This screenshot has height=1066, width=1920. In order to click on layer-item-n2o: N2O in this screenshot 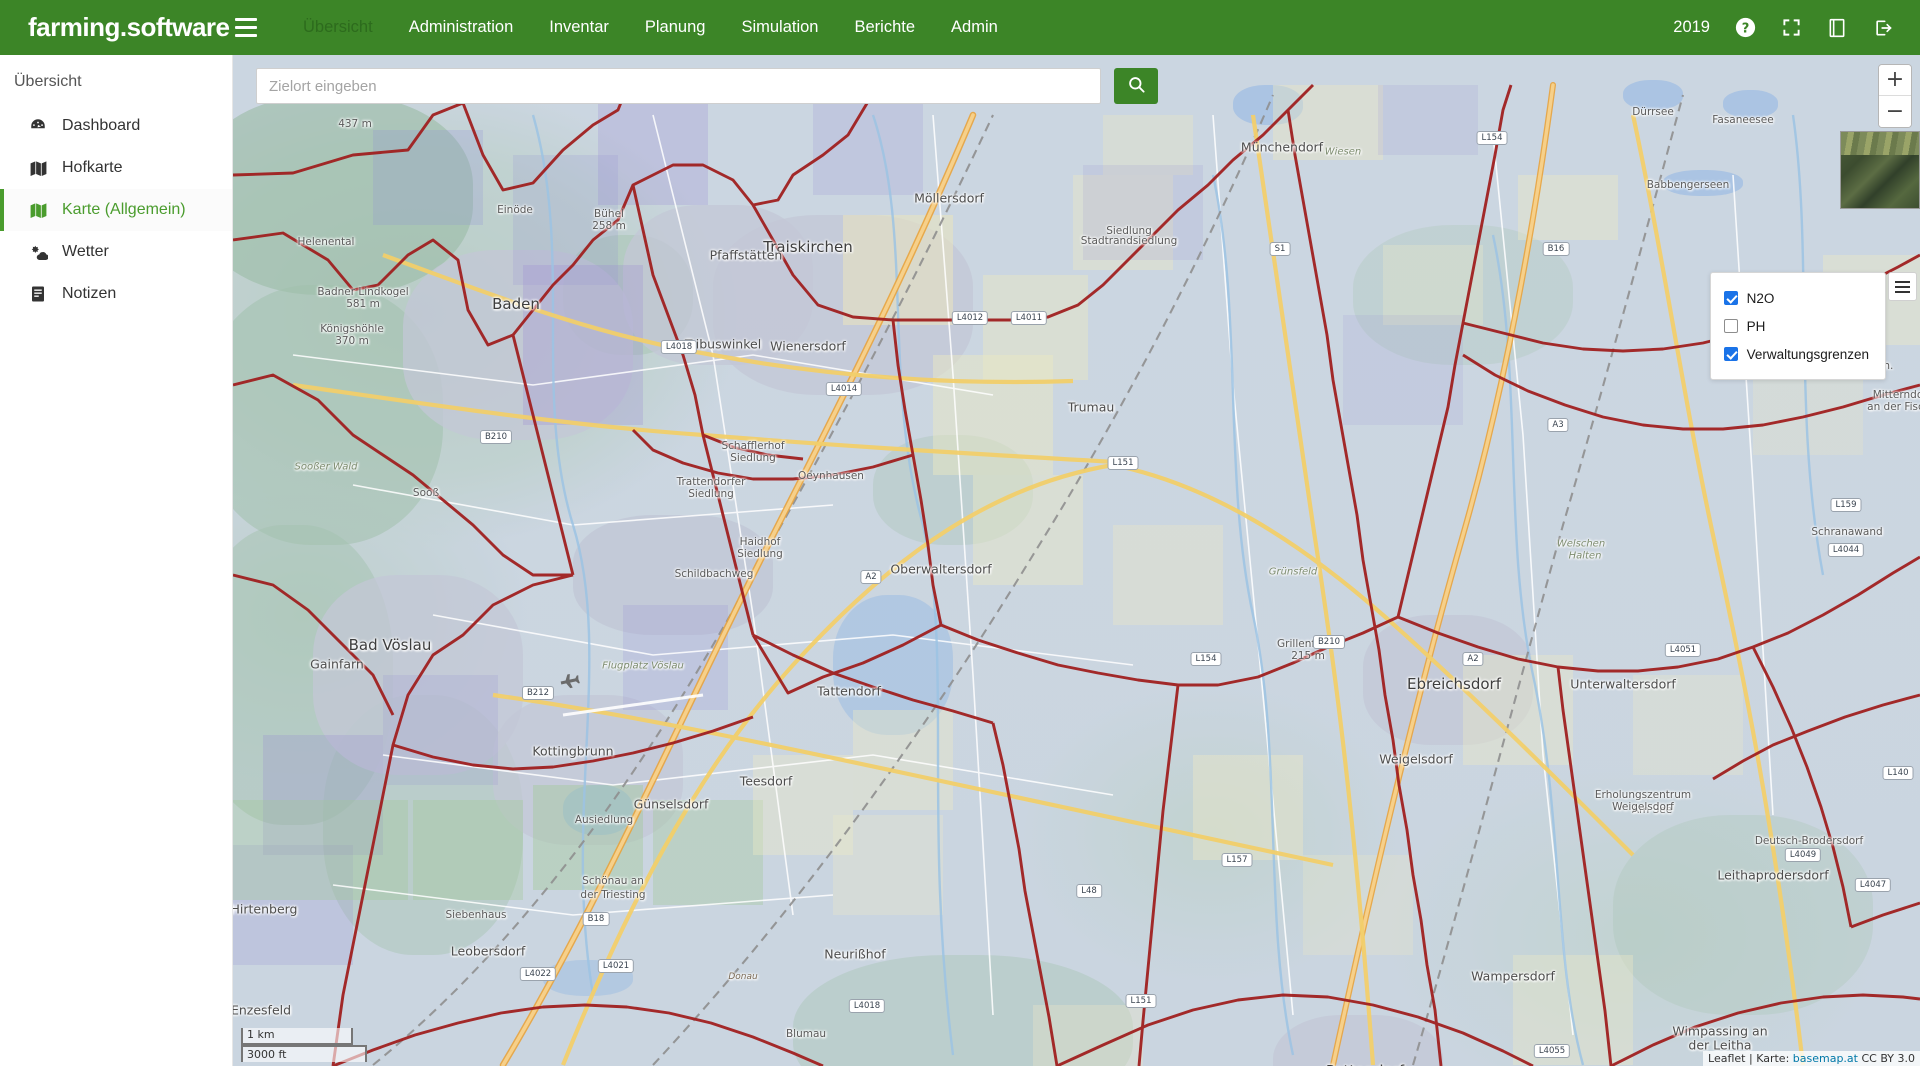, I will do `click(1796, 298)`.